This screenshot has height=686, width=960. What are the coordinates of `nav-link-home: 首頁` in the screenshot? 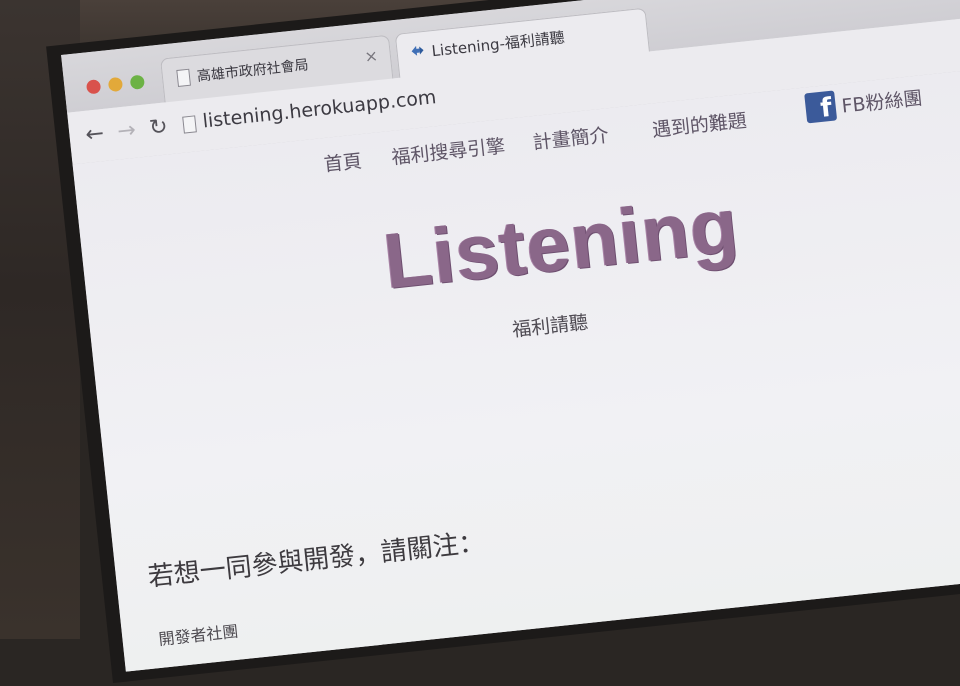 It's located at (342, 161).